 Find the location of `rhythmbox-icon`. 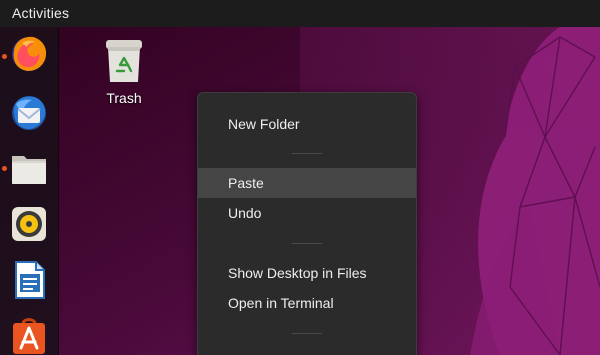

rhythmbox-icon is located at coordinates (29, 224).